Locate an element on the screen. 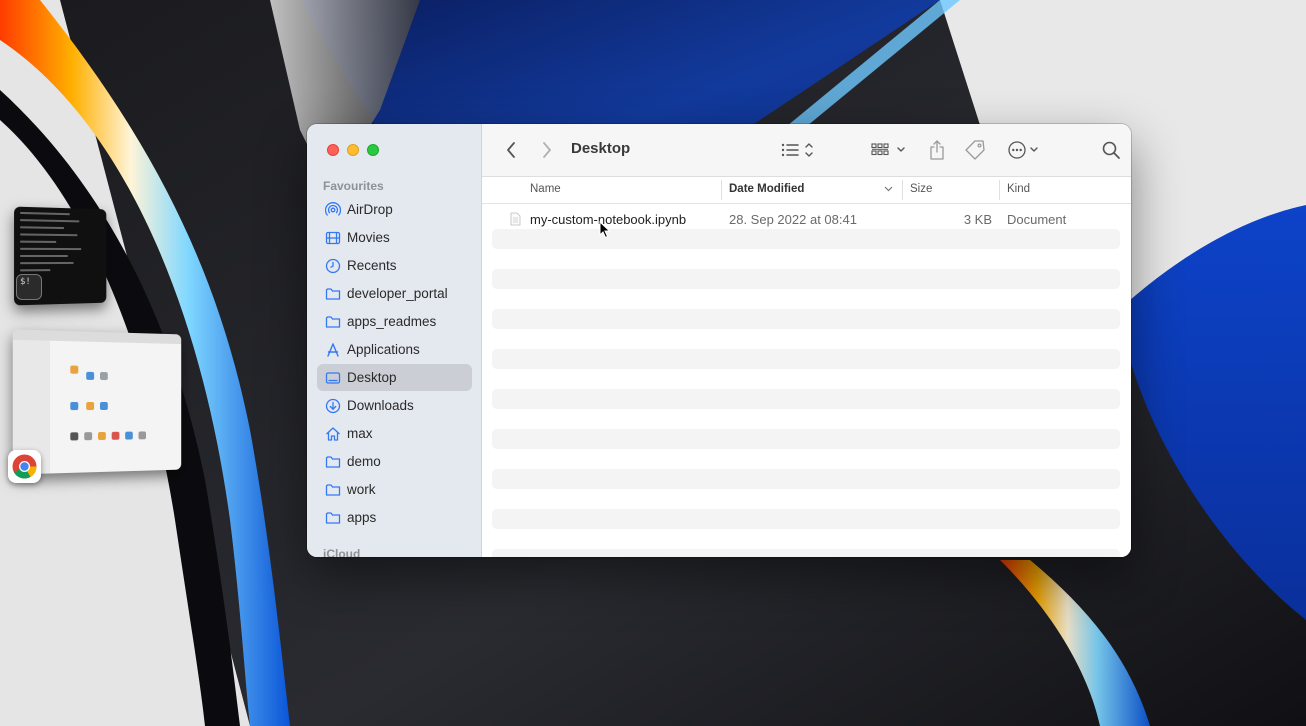 This screenshot has width=1306, height=726. sidebar-item-label: Desktop is located at coordinates (372, 377).